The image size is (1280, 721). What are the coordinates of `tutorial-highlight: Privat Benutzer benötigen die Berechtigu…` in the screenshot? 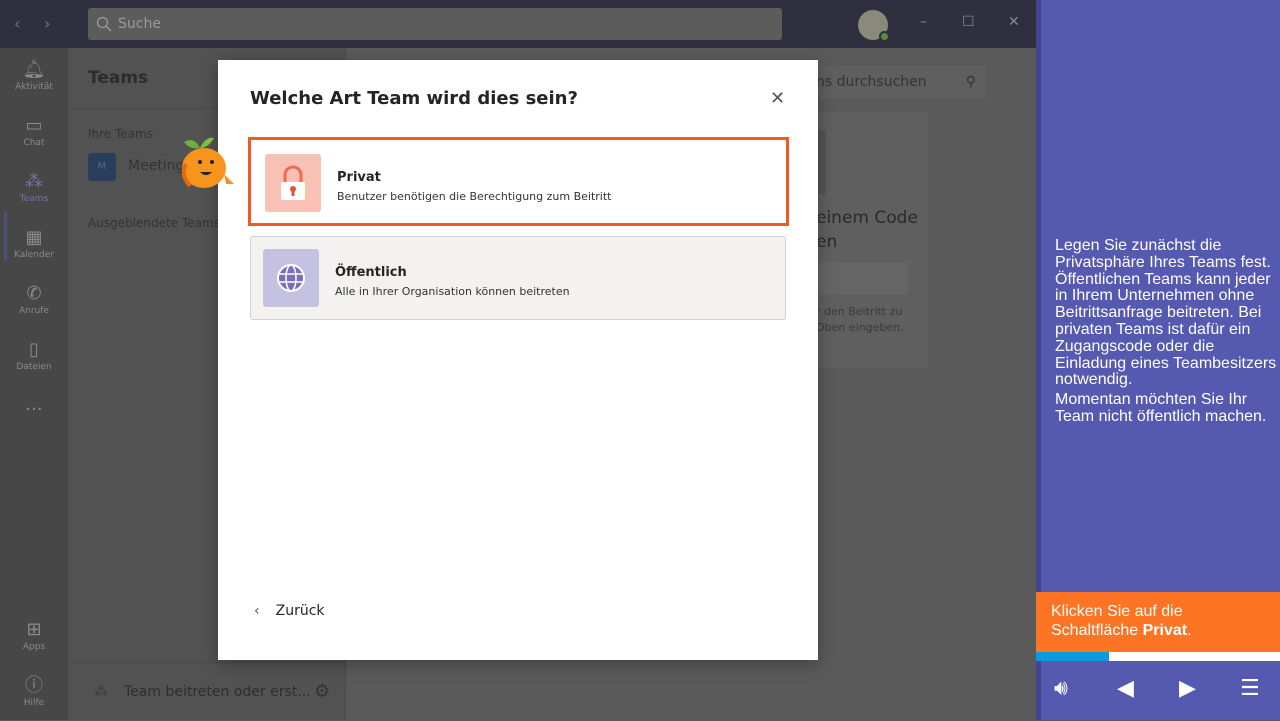 It's located at (518, 181).